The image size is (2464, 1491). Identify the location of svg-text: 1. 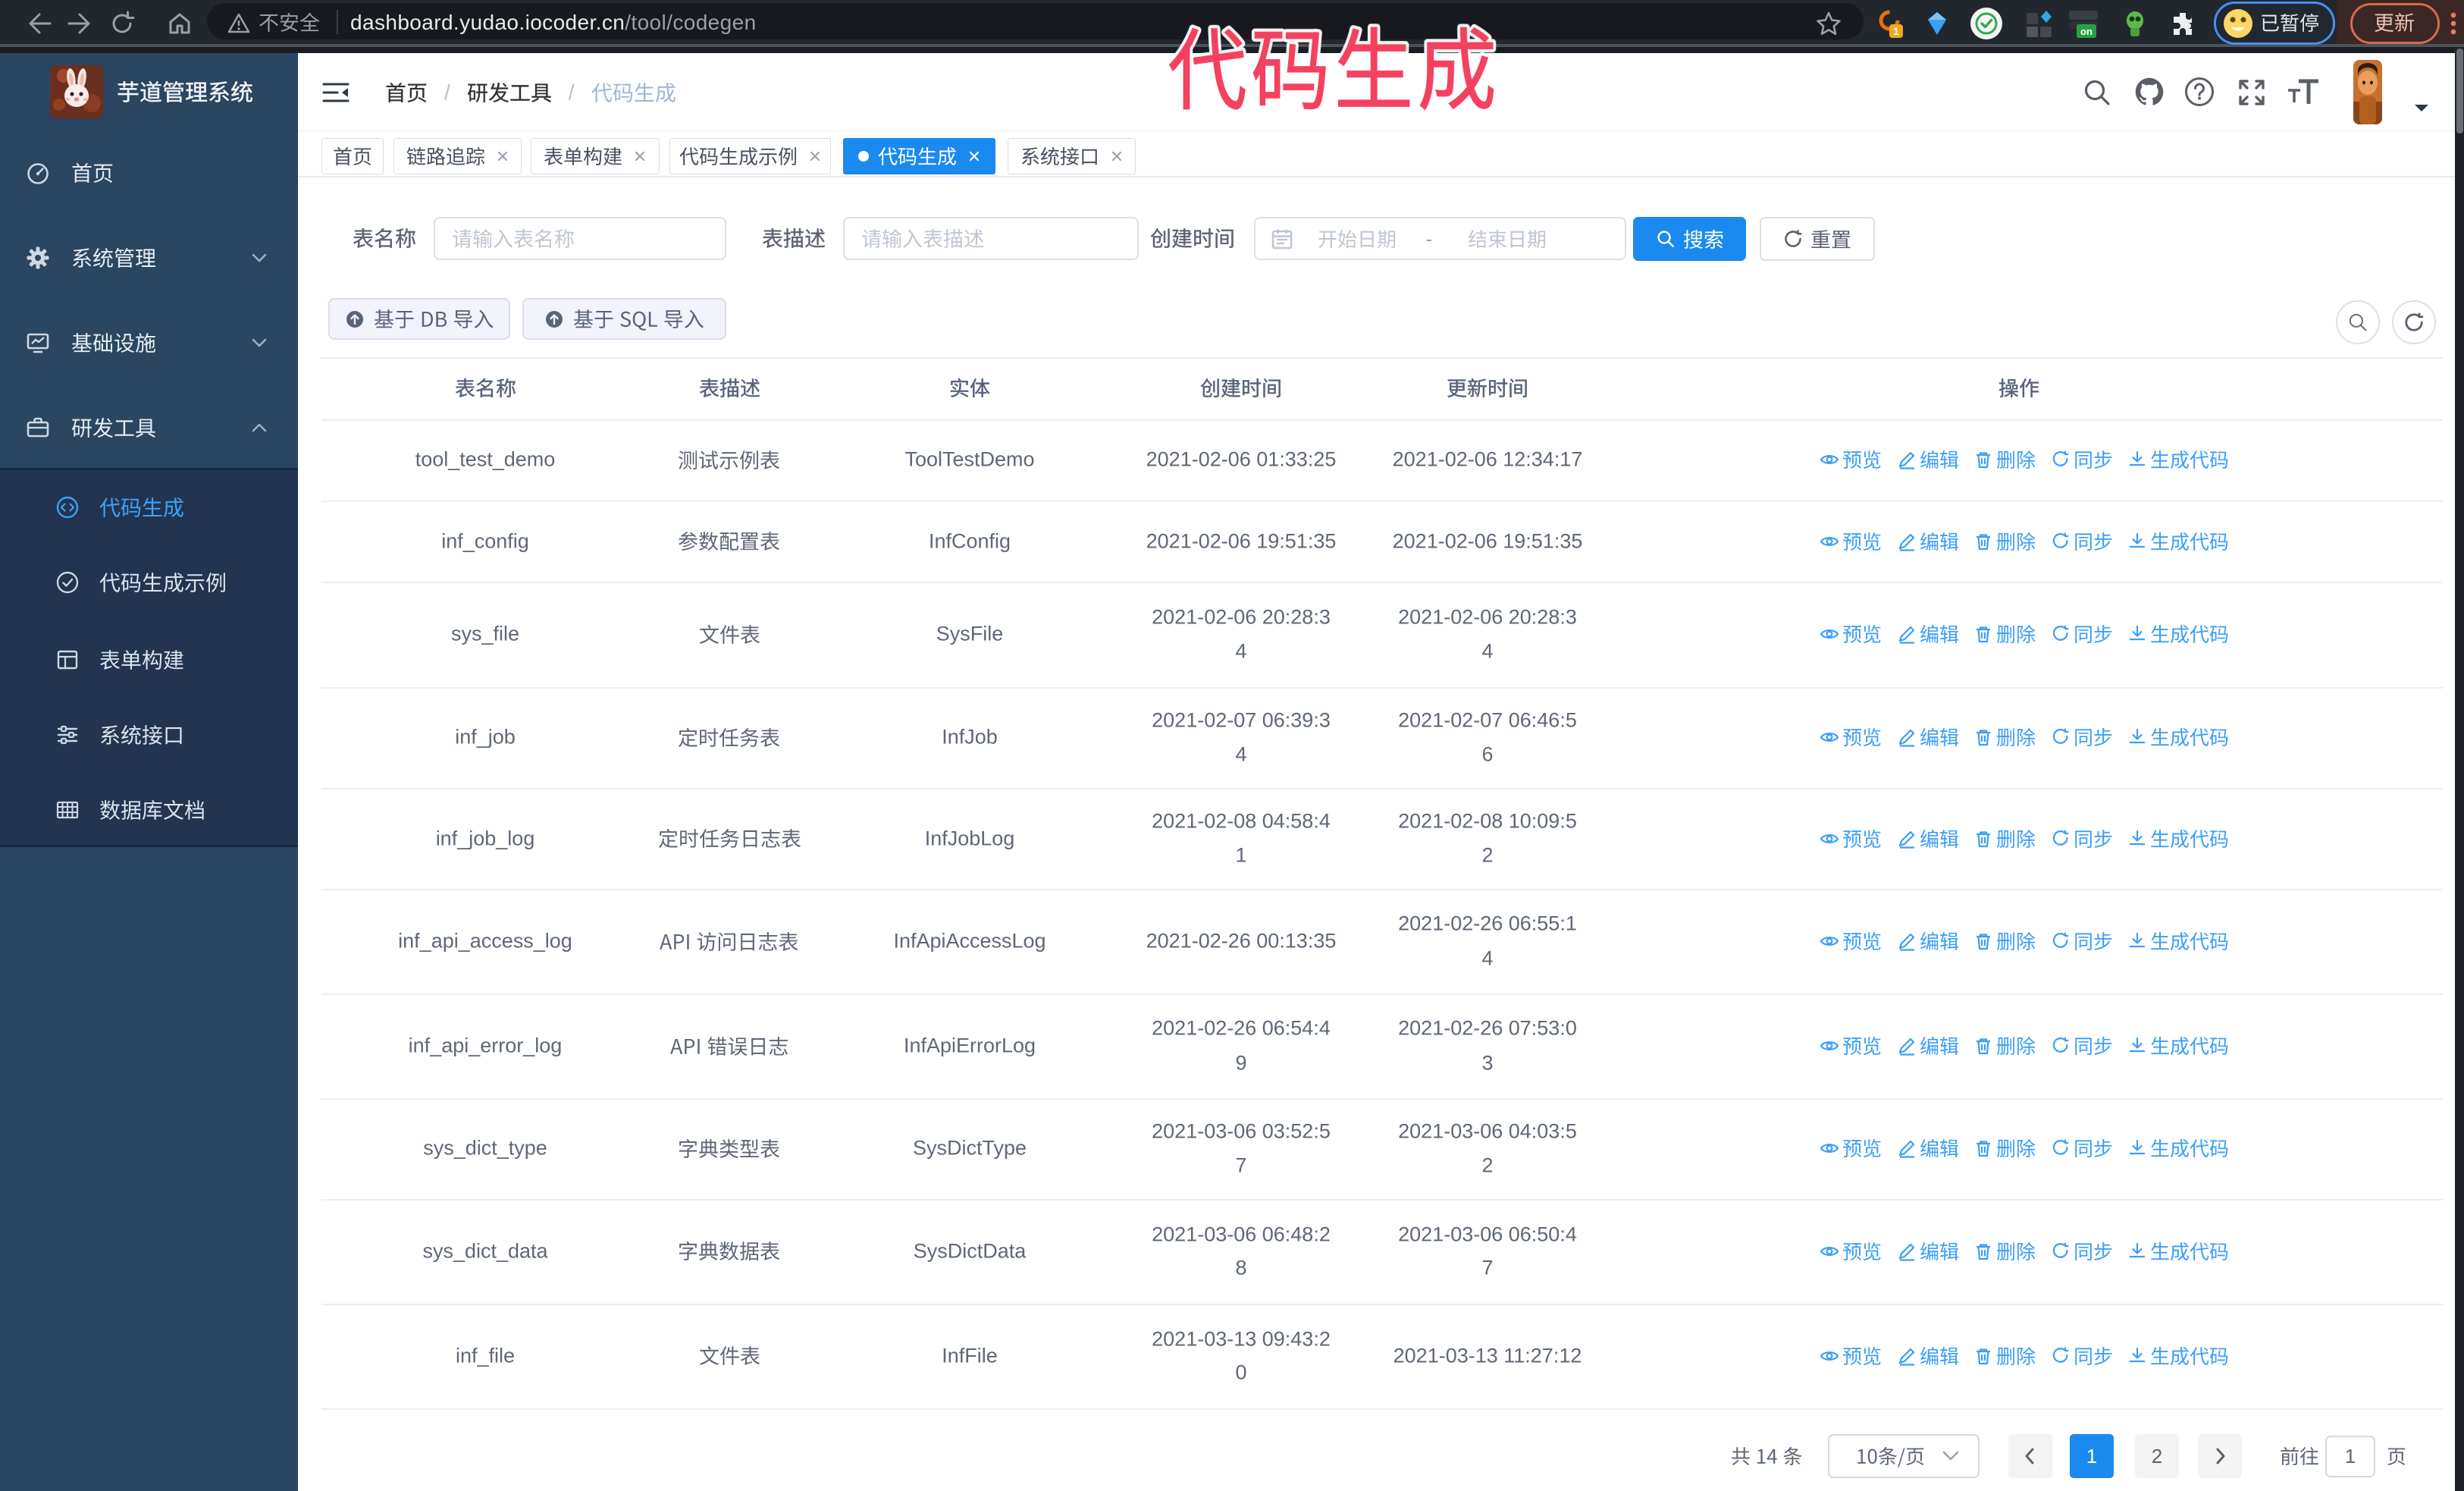
(1896, 31).